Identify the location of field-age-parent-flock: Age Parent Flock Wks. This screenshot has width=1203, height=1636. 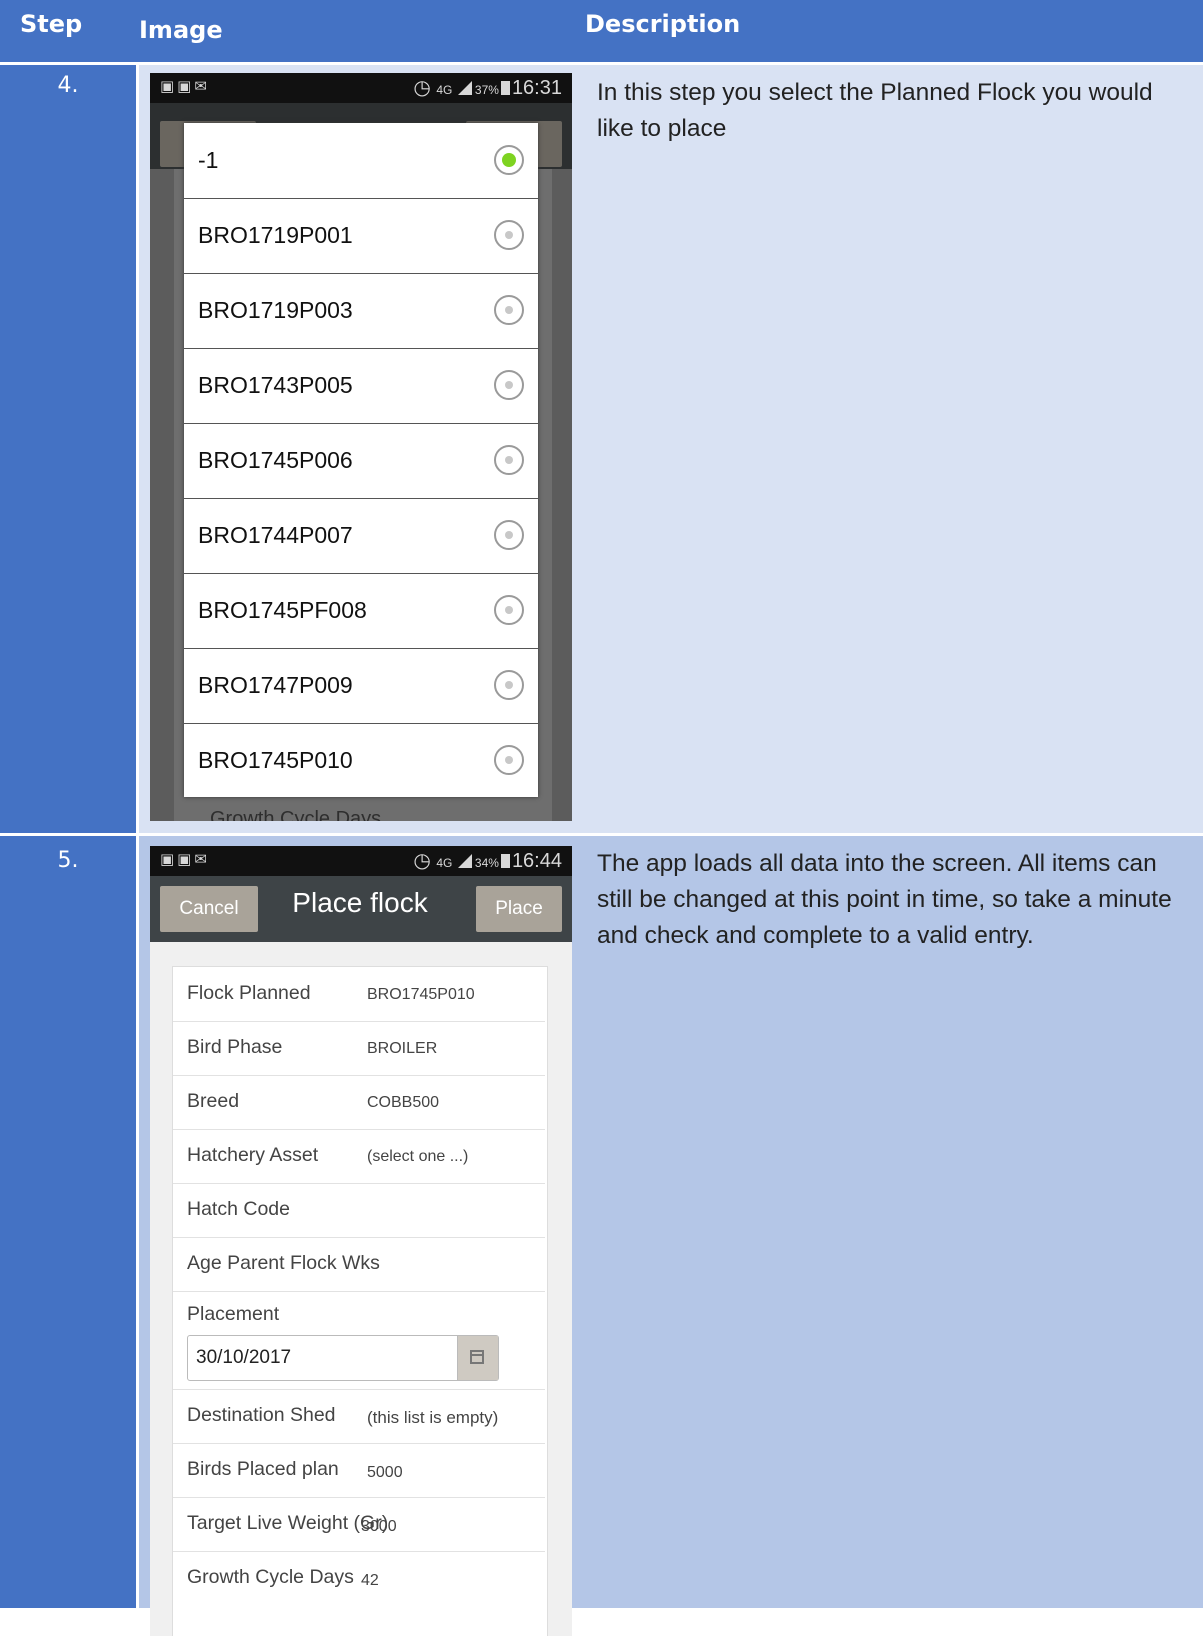
(359, 1264).